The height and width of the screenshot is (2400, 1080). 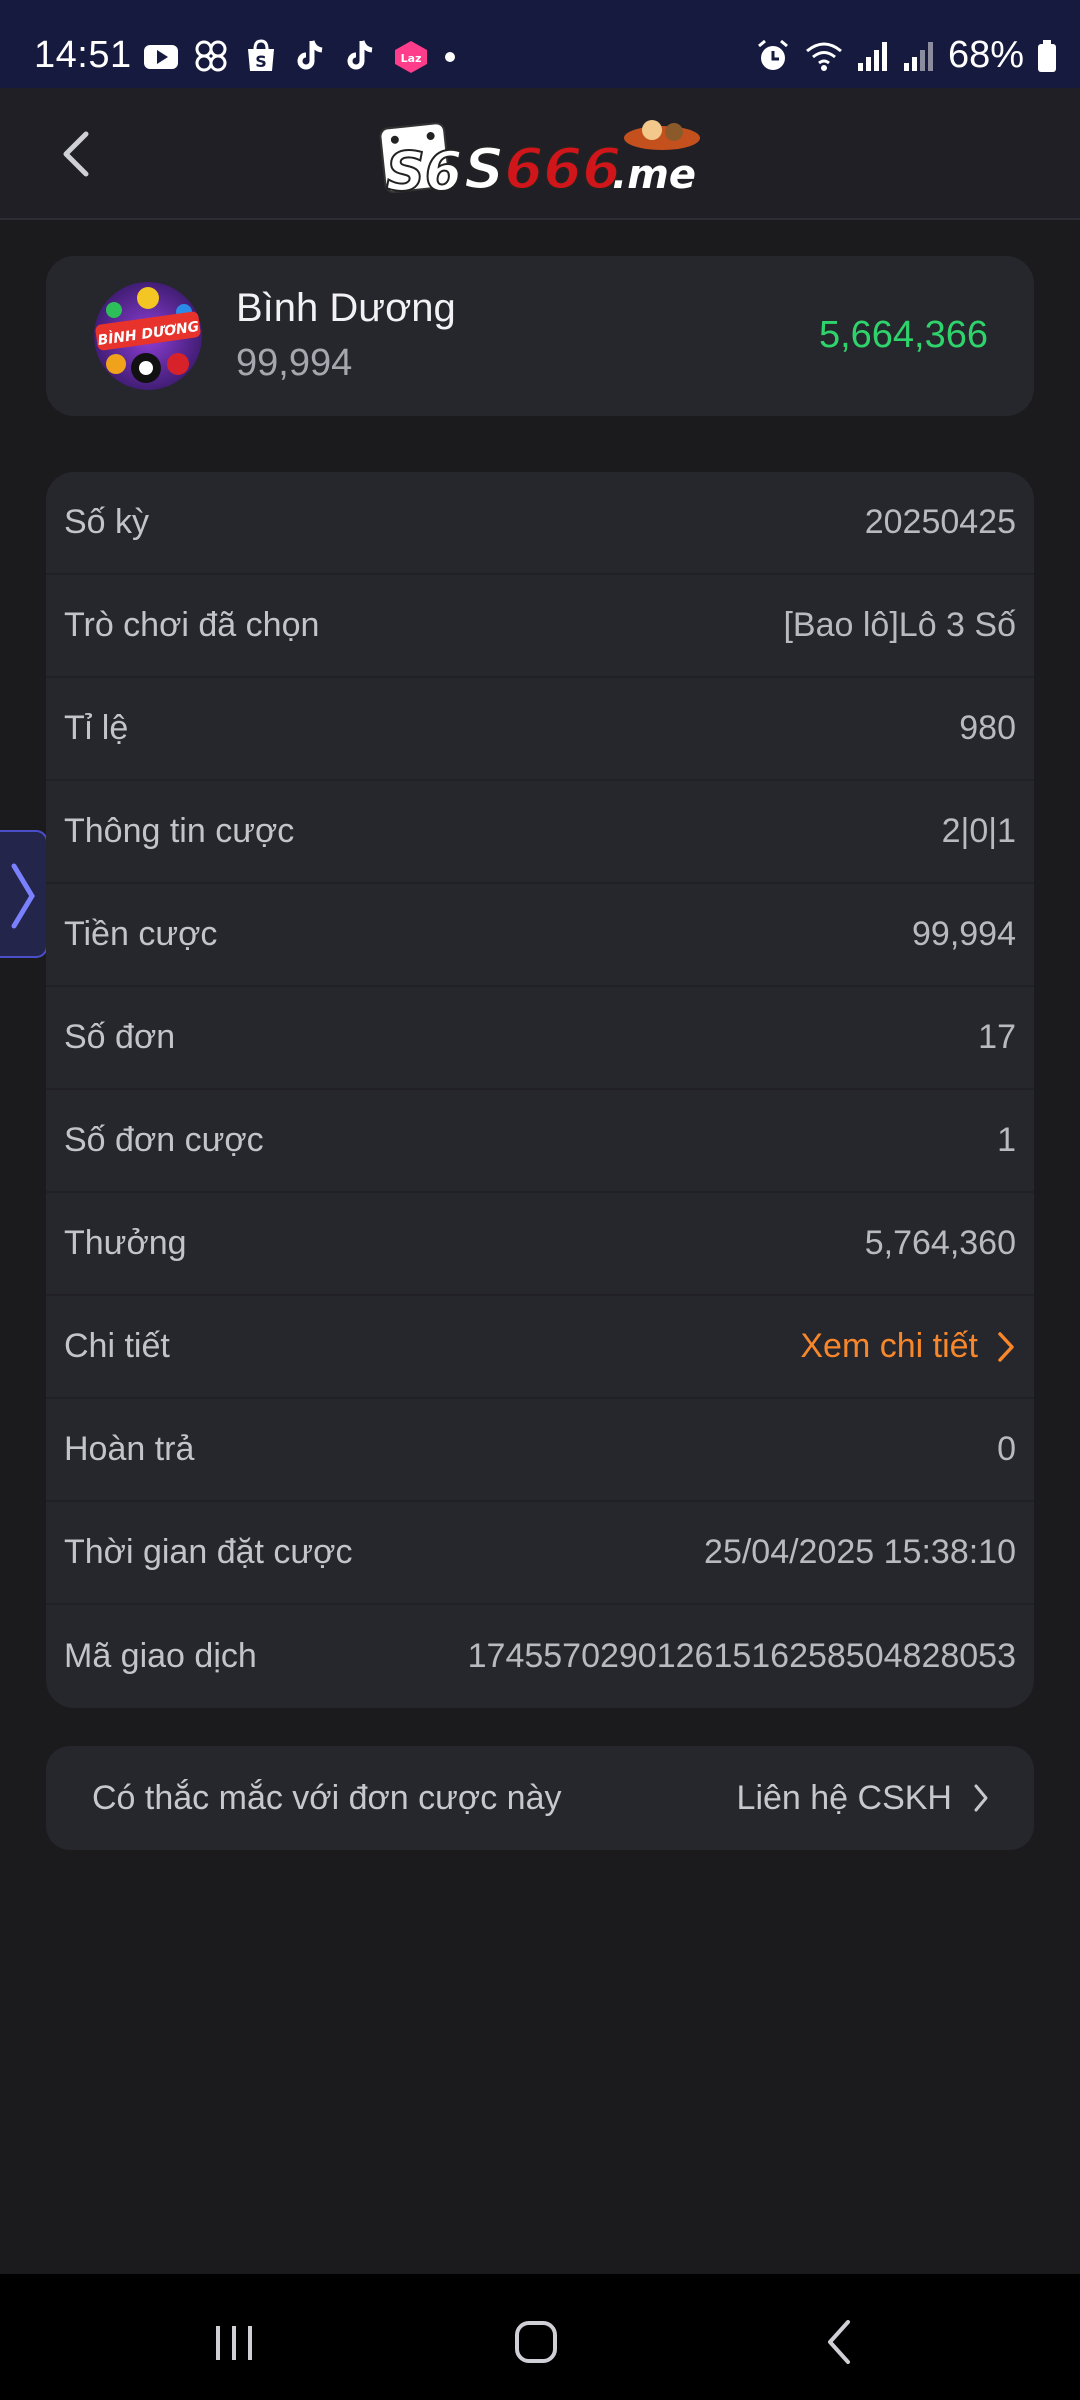 What do you see at coordinates (540, 1038) in the screenshot?
I see `detail-row-order-count: Số đơn 17` at bounding box center [540, 1038].